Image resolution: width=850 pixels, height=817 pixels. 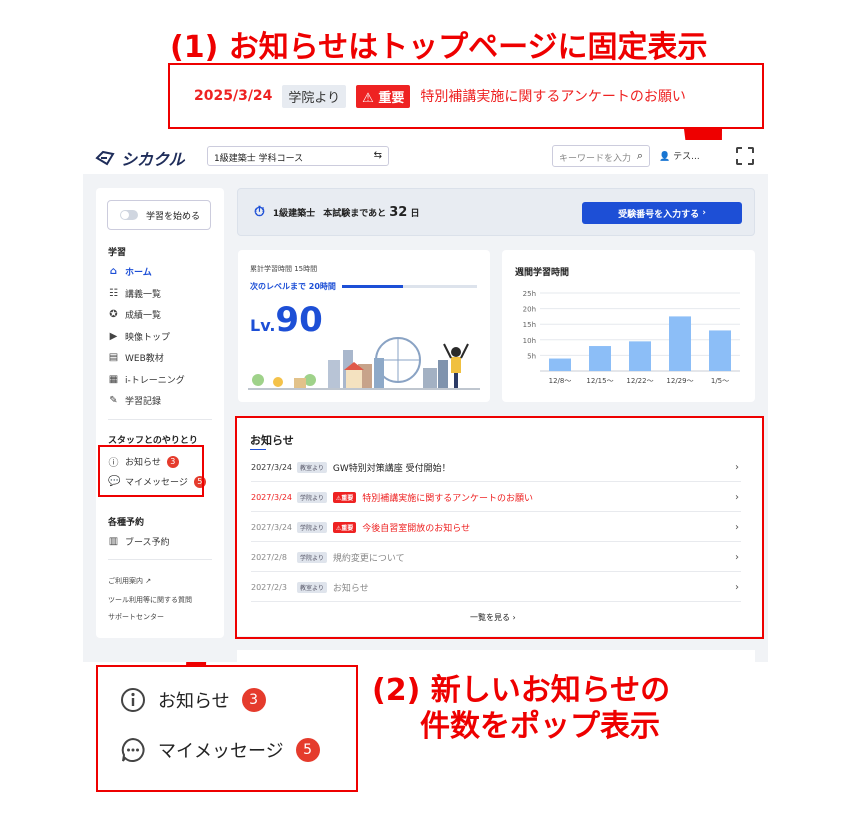 What do you see at coordinates (113, 314) in the screenshot?
I see `grades-icon: ✪` at bounding box center [113, 314].